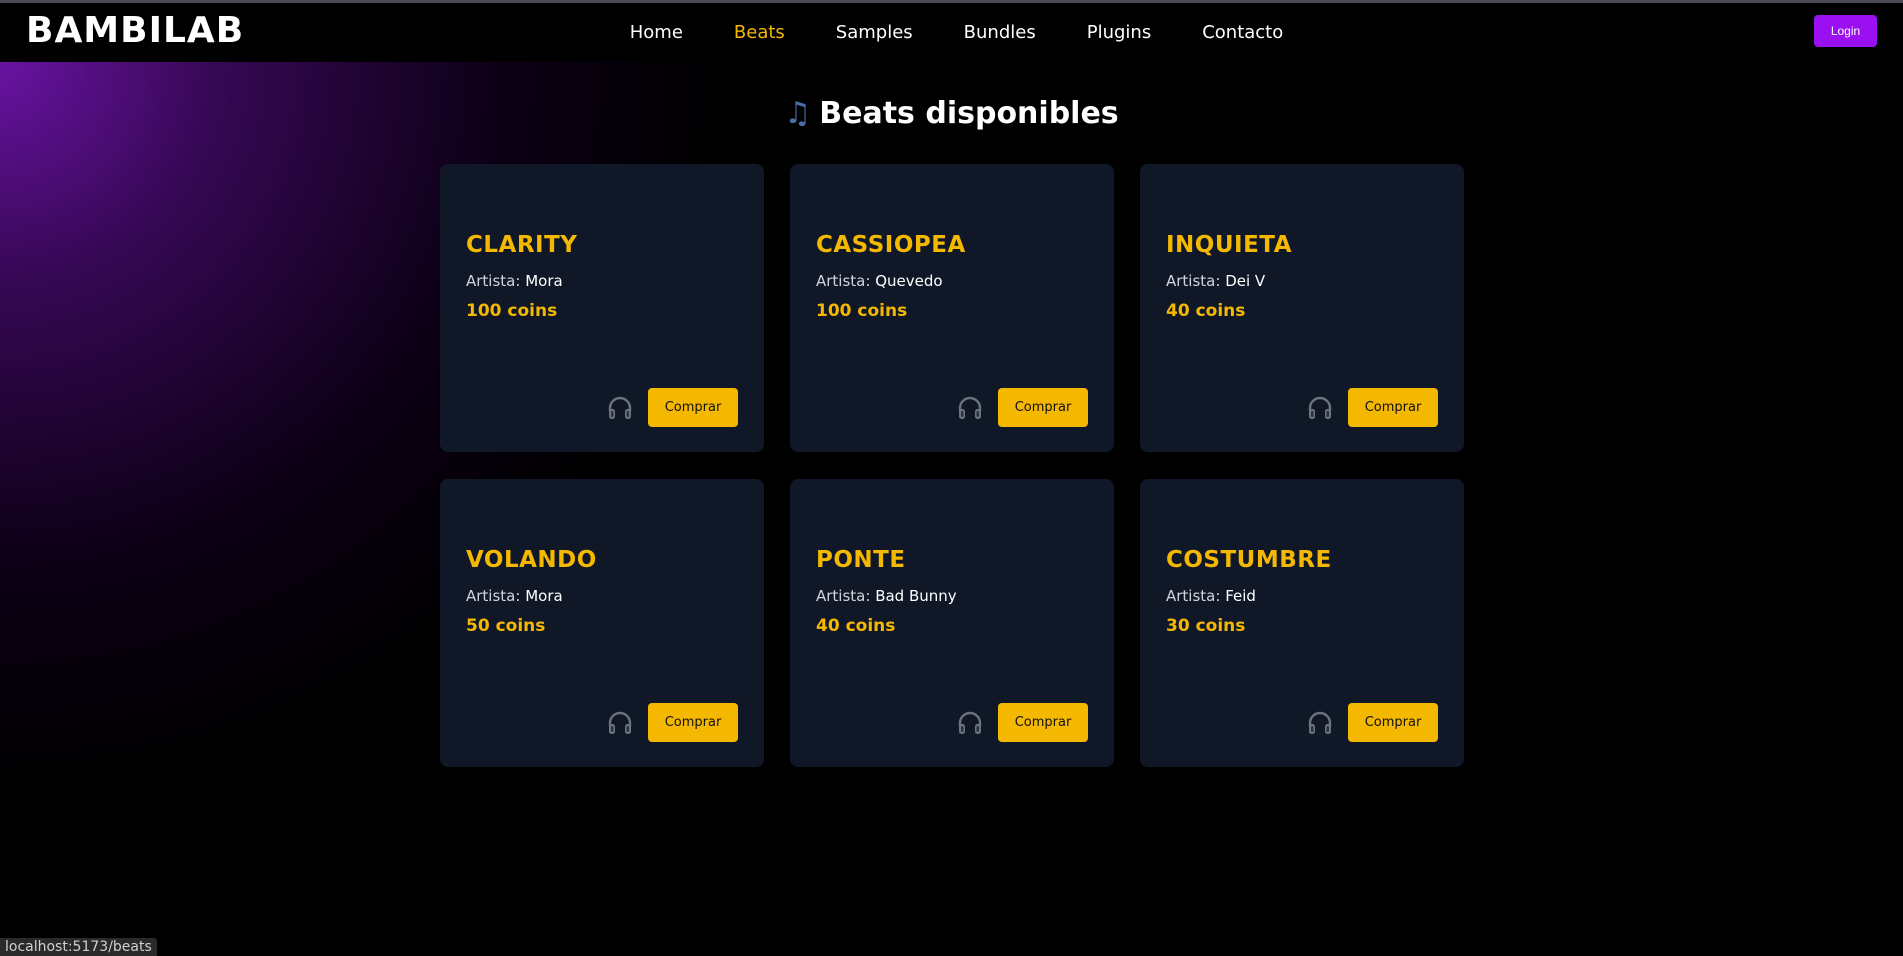 The image size is (1903, 956). Describe the element at coordinates (135, 30) in the screenshot. I see `brand-logo: BAMBILAB` at that location.